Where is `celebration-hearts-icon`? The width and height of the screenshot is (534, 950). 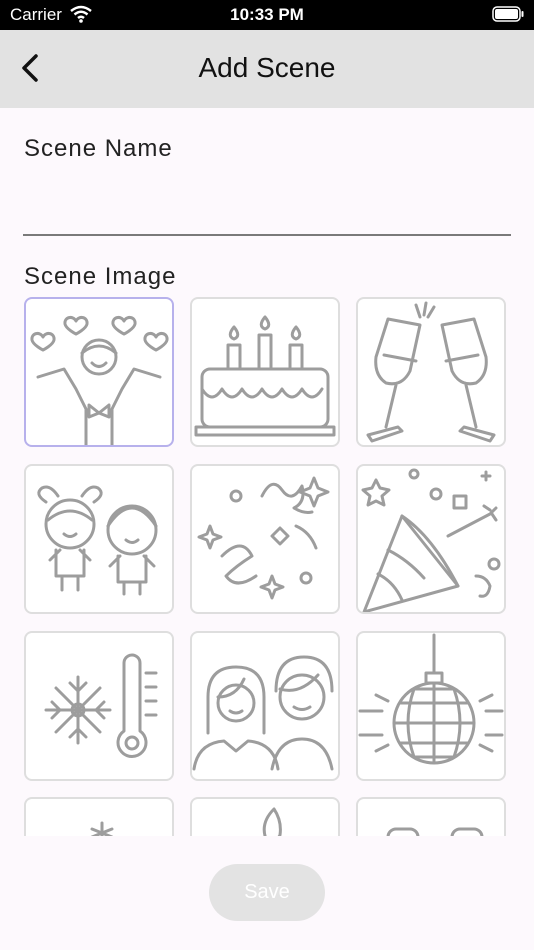
celebration-hearts-icon is located at coordinates (99, 380).